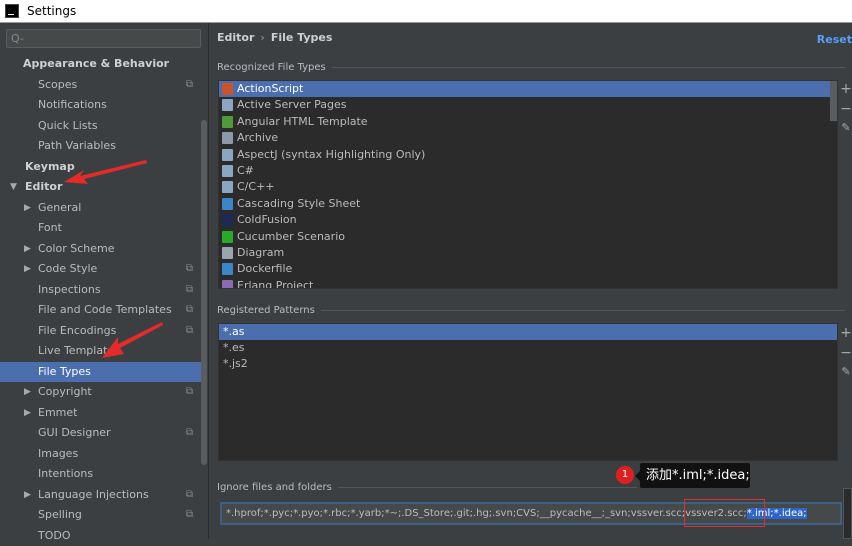 This screenshot has height=546, width=852. I want to click on sidebar-item: Intentions, so click(100, 474).